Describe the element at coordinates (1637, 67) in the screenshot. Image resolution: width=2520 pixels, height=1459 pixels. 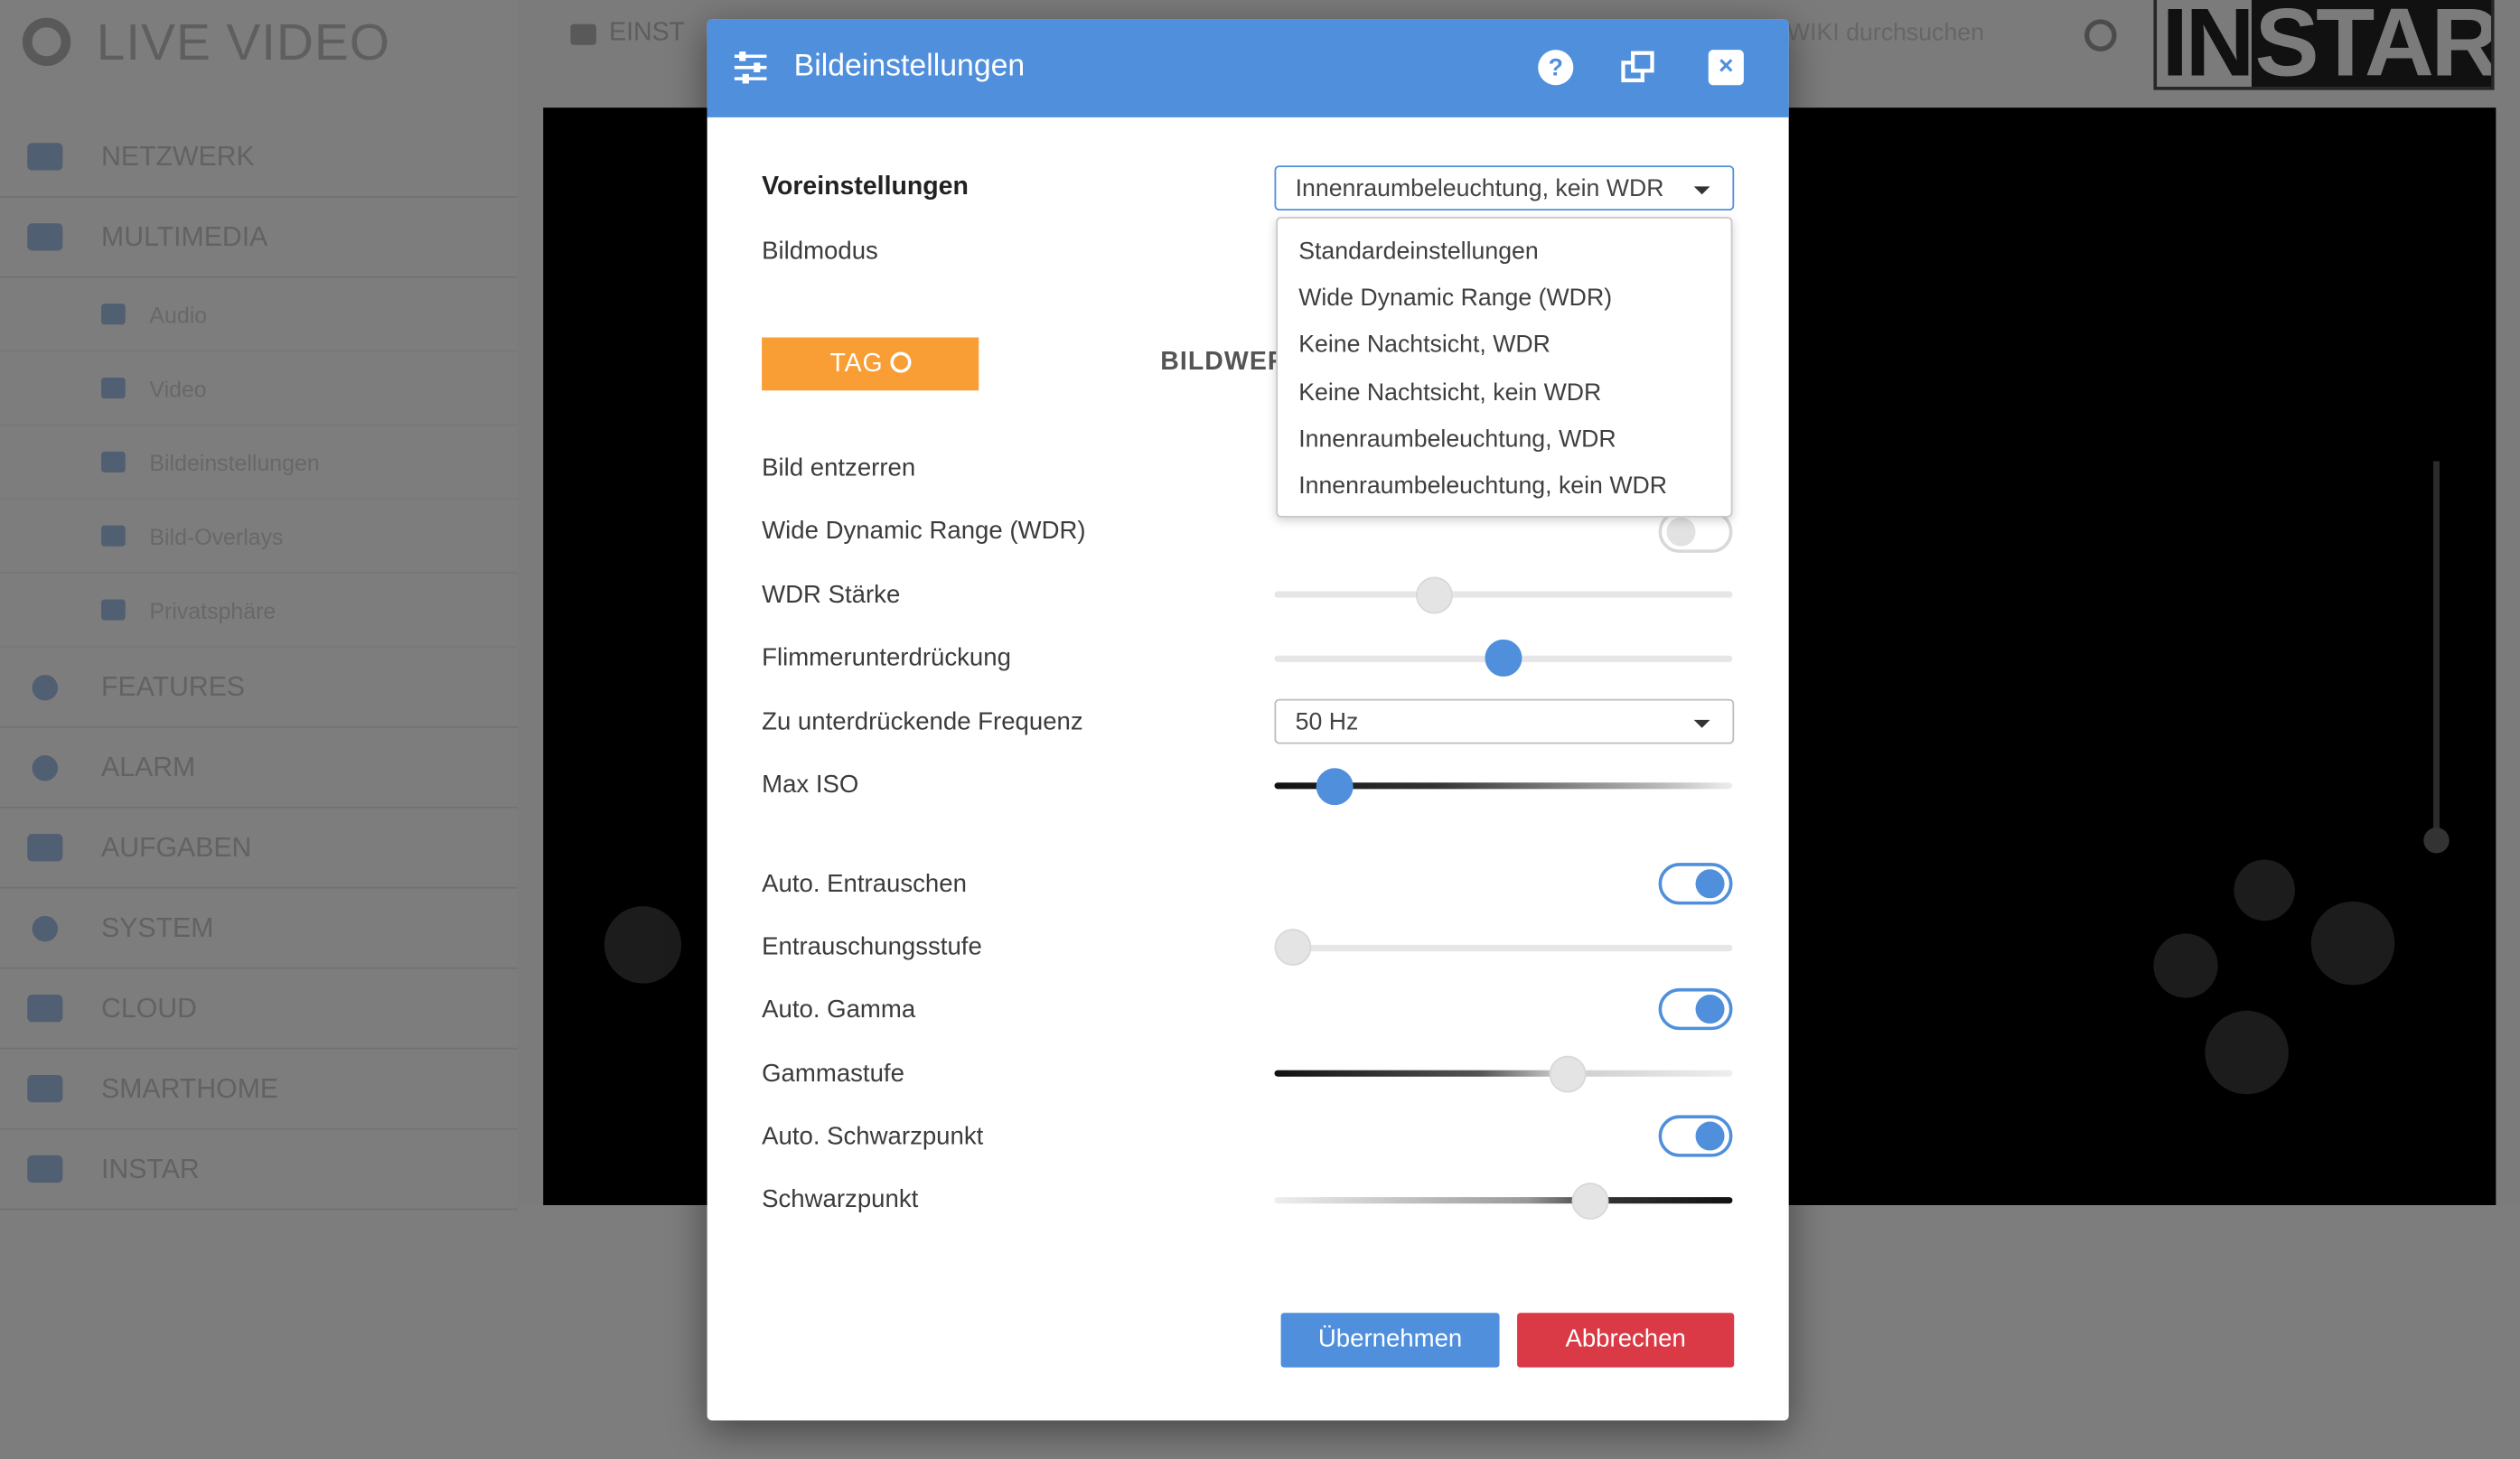
I see `window-restore-icon` at that location.